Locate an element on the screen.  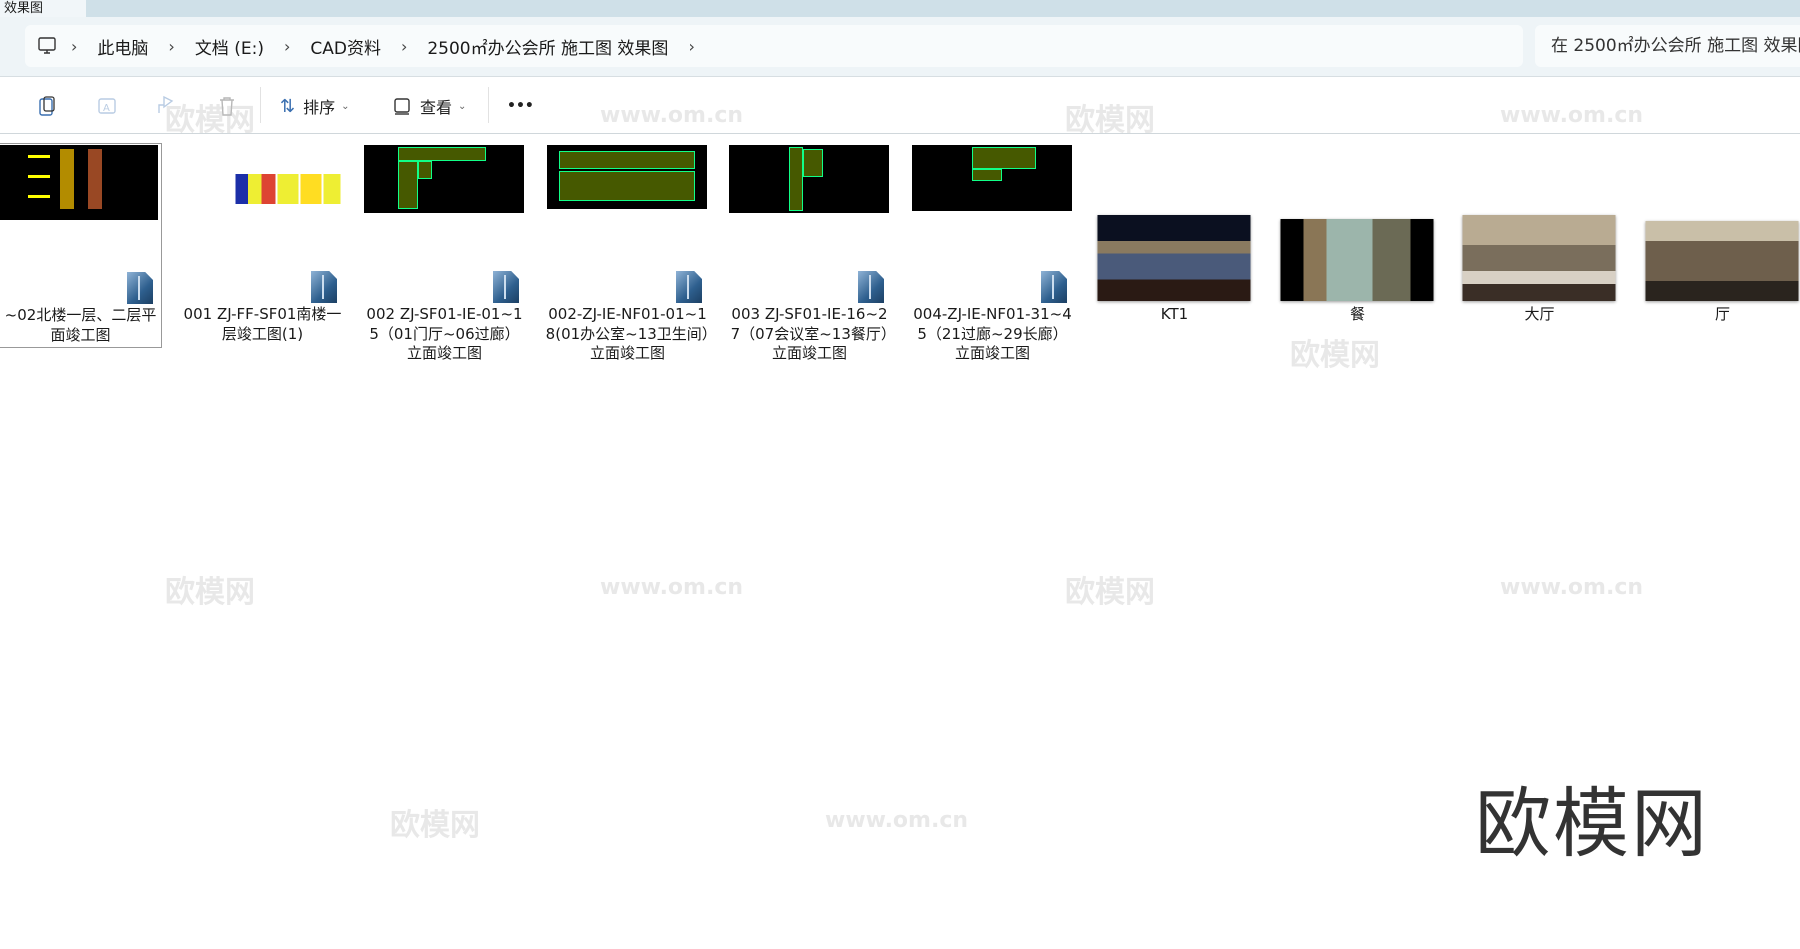
tab-bar: 效果图 is located at coordinates (900, 8).